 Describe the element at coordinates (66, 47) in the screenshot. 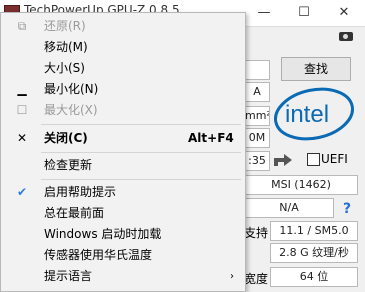

I see `menu-item-label: 移动(M)` at that location.